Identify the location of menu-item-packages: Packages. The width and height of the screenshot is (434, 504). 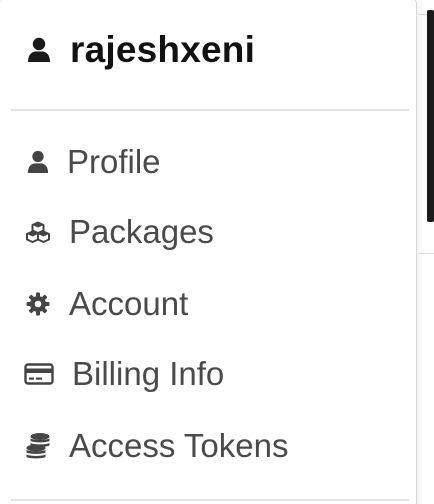
(210, 232).